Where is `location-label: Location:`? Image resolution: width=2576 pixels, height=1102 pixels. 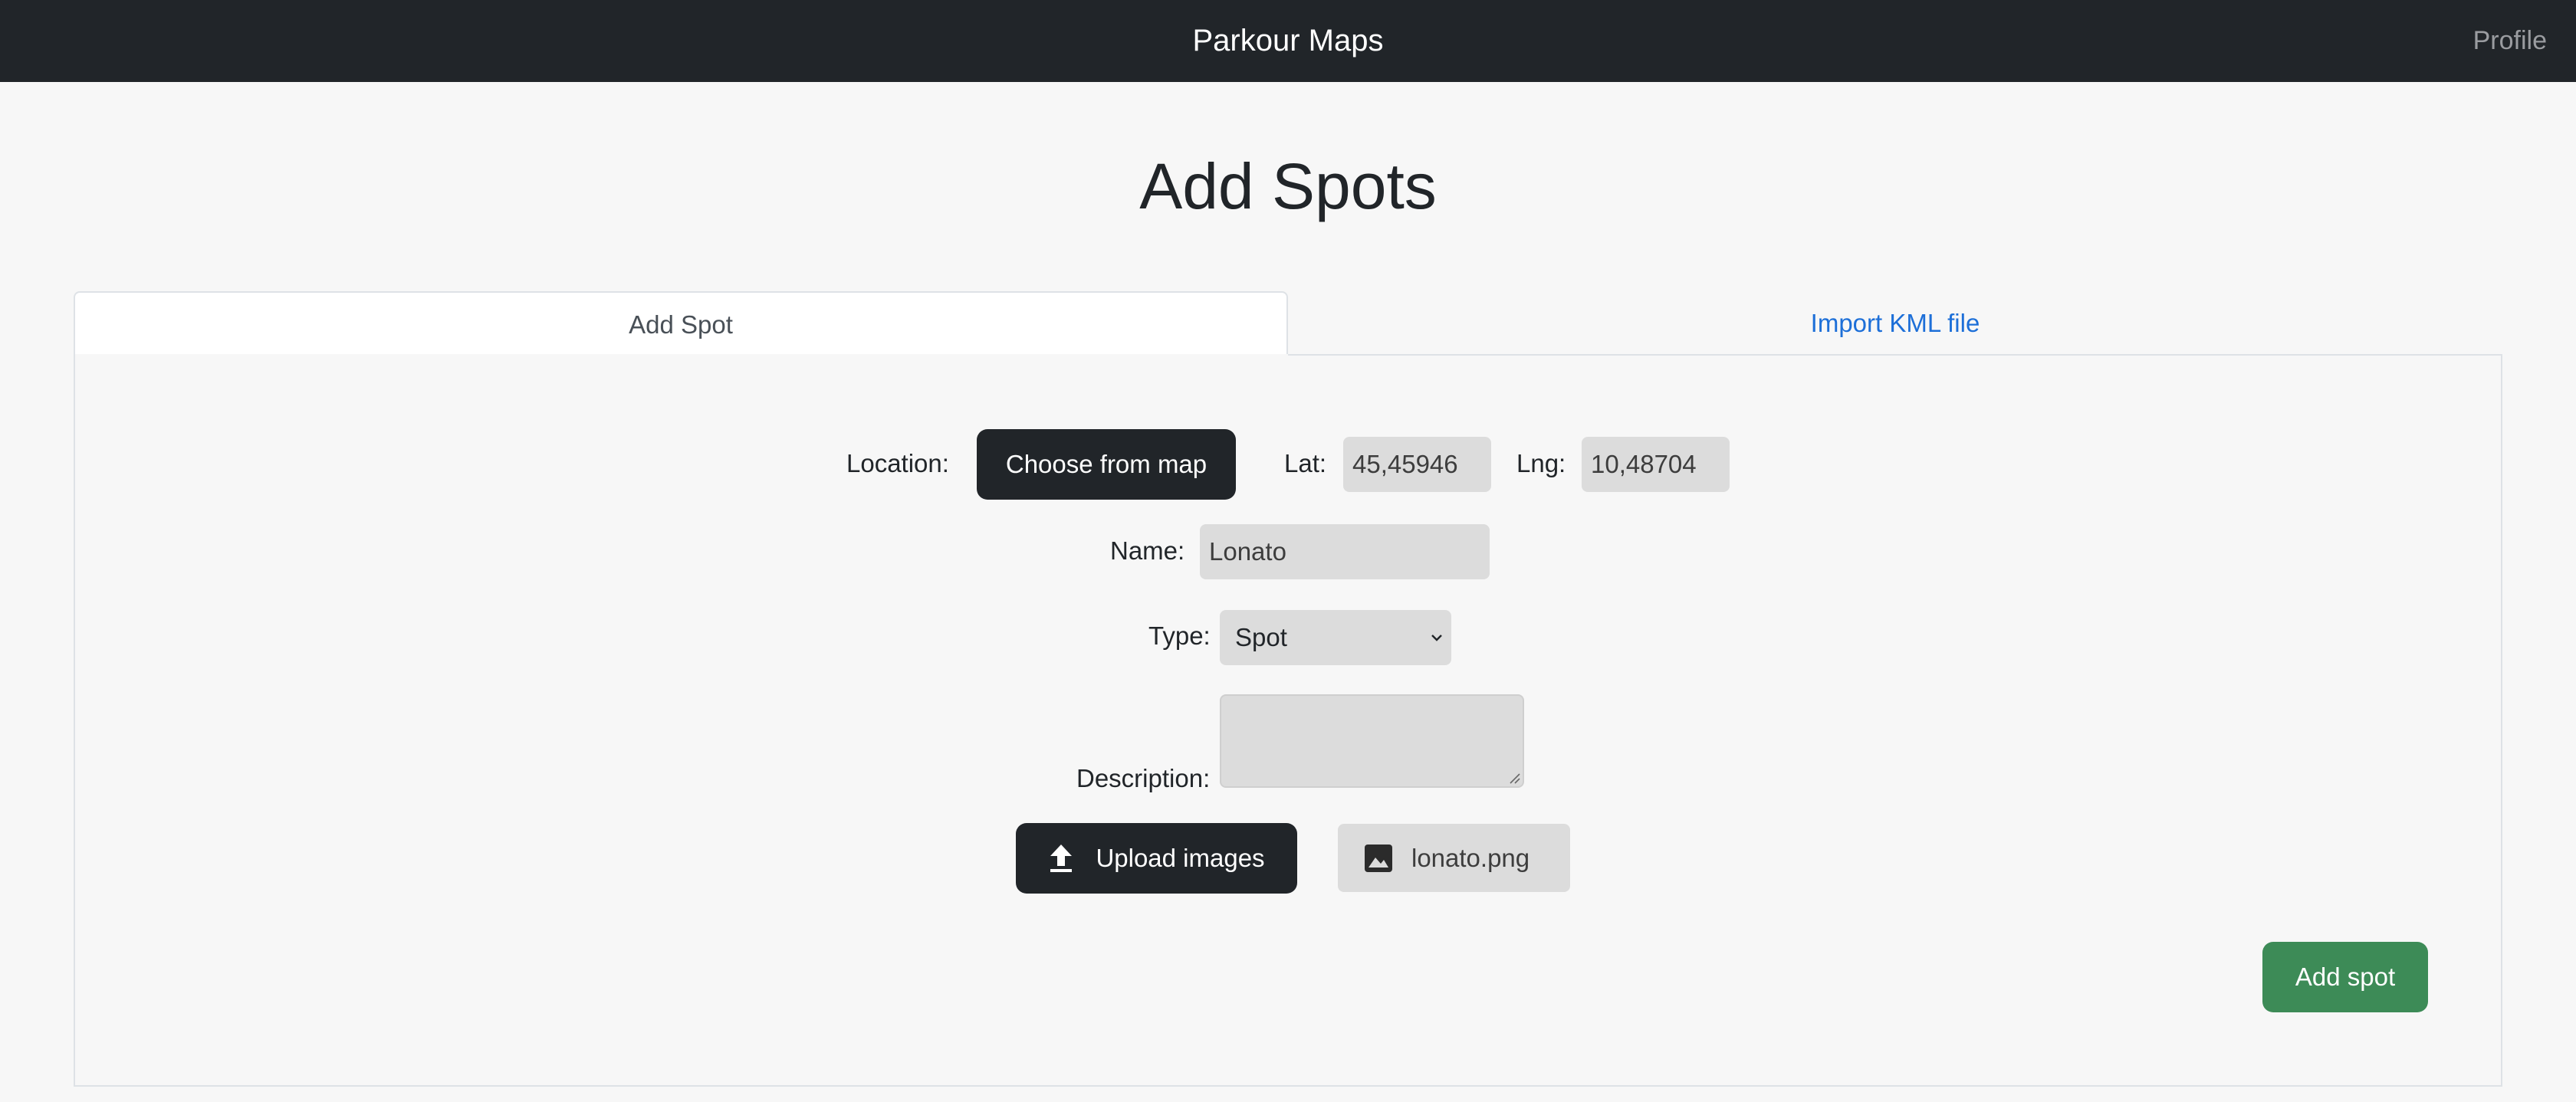
location-label: Location: is located at coordinates (898, 463).